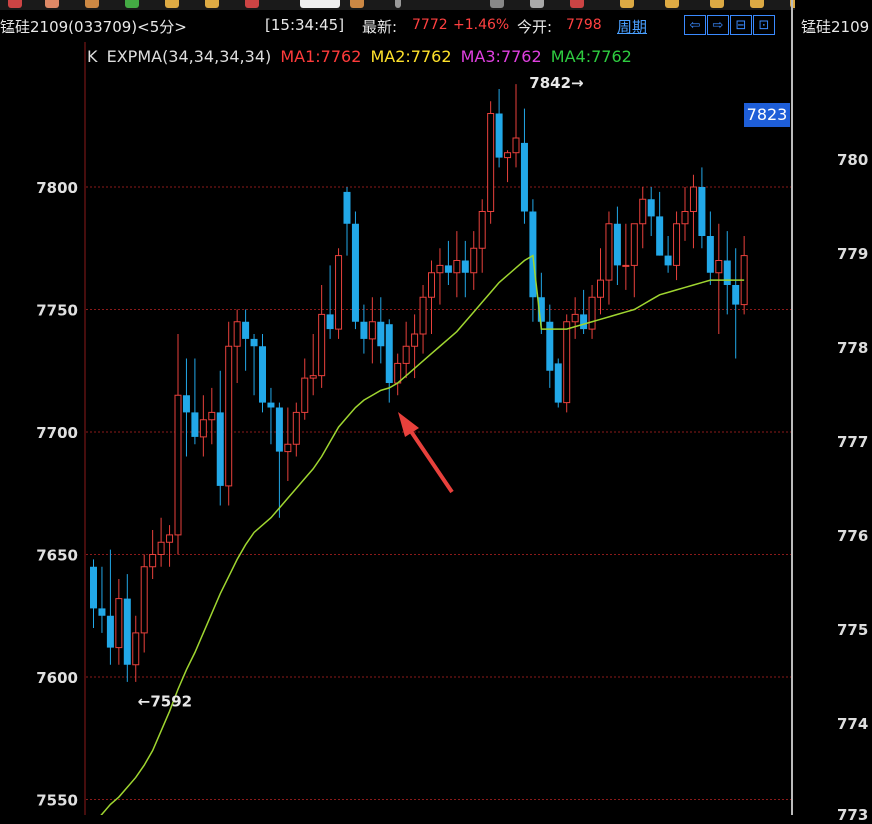  What do you see at coordinates (853, 442) in the screenshot?
I see `right-tick: 777` at bounding box center [853, 442].